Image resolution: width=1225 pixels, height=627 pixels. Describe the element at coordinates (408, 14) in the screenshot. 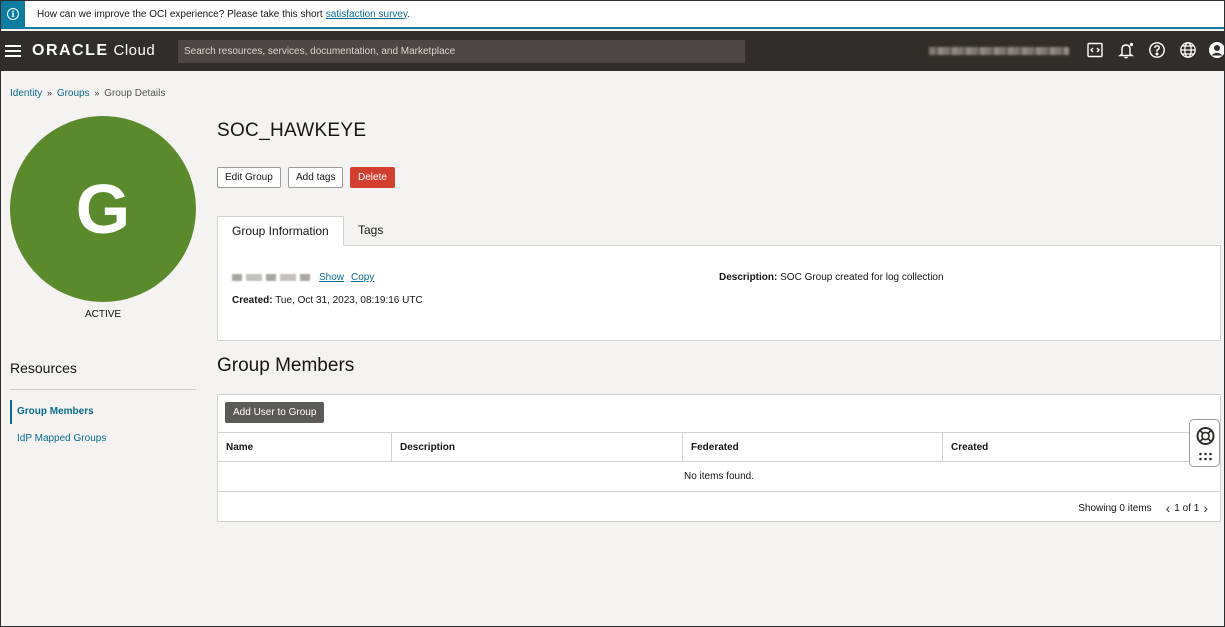

I see `banner-suffix: .` at that location.